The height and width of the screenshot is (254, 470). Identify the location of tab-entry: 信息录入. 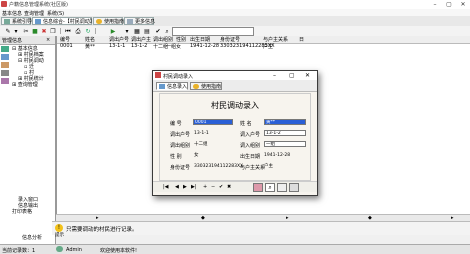
(172, 86).